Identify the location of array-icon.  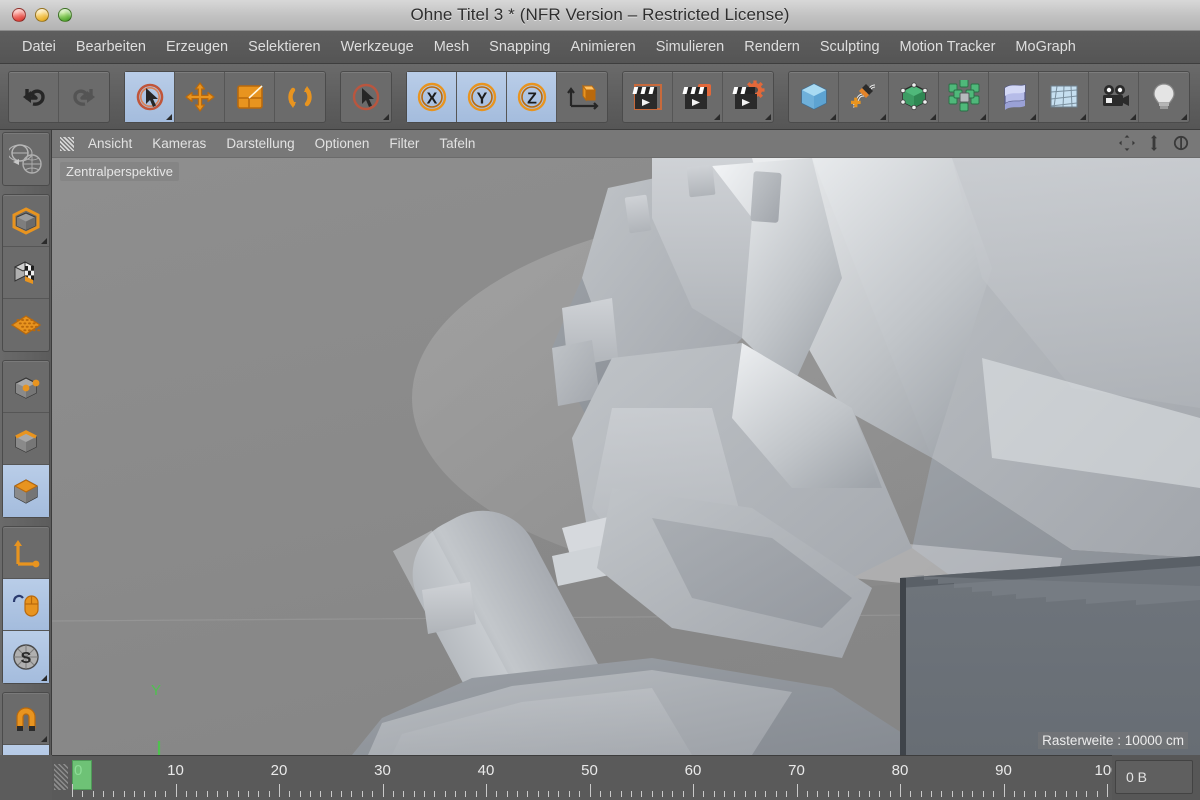
(964, 96).